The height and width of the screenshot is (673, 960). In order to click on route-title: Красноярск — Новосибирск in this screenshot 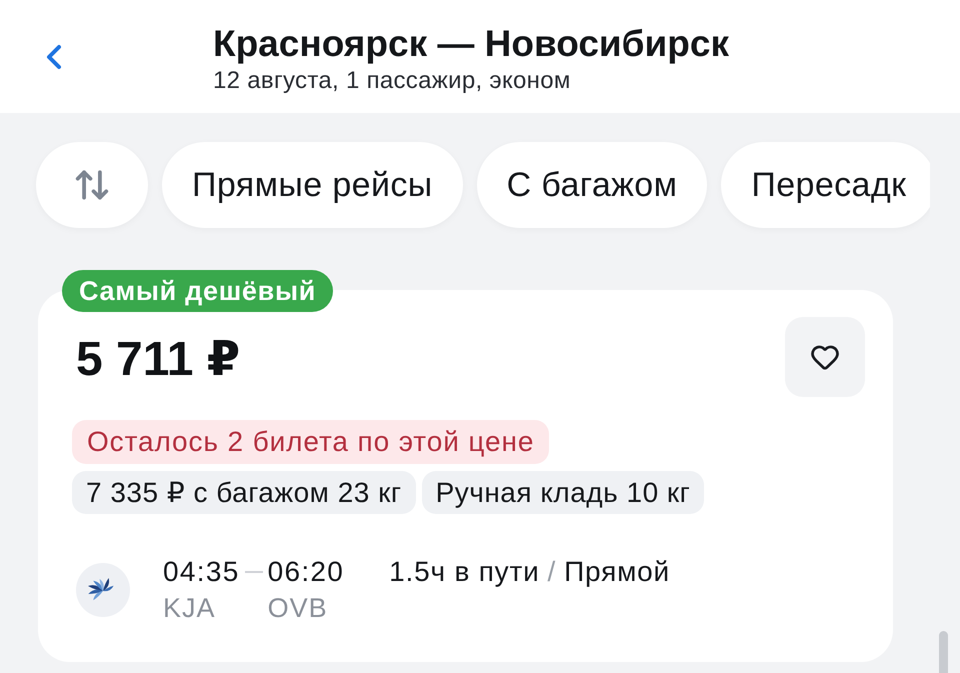, I will do `click(471, 44)`.